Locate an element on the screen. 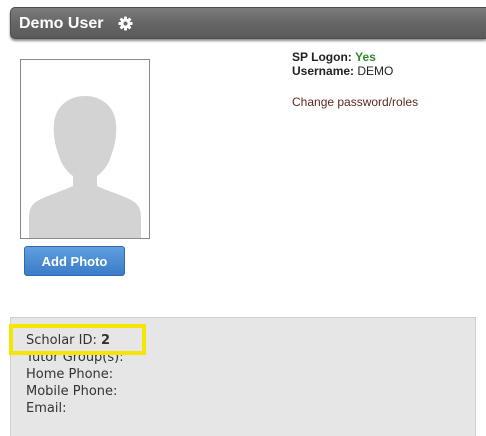 This screenshot has width=486, height=436. sp-logon-row: SP Logon: Yes is located at coordinates (342, 57).